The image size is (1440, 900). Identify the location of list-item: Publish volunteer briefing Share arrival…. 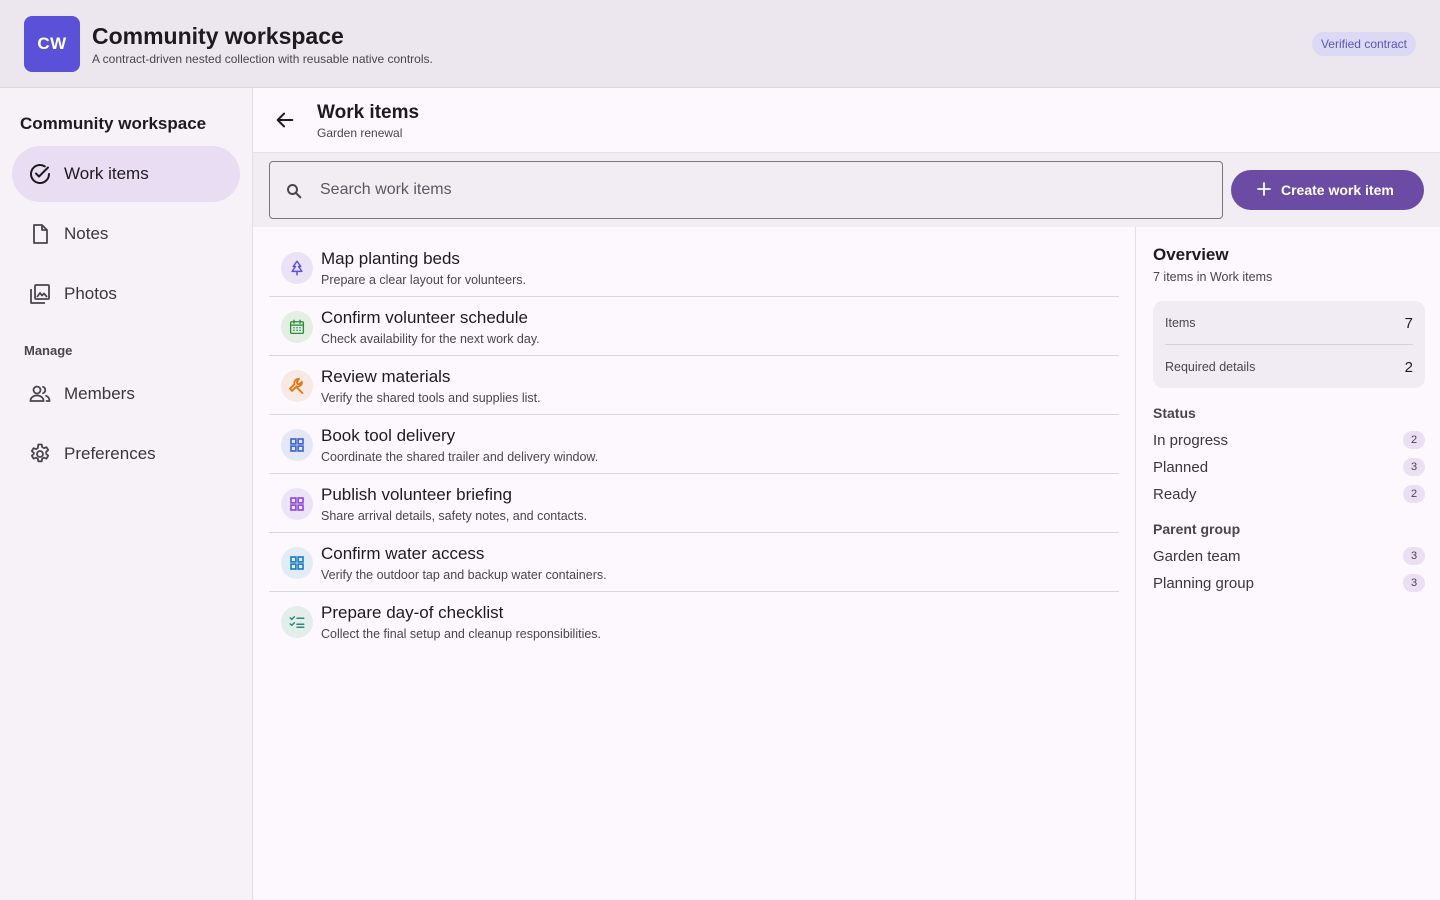
(694, 503).